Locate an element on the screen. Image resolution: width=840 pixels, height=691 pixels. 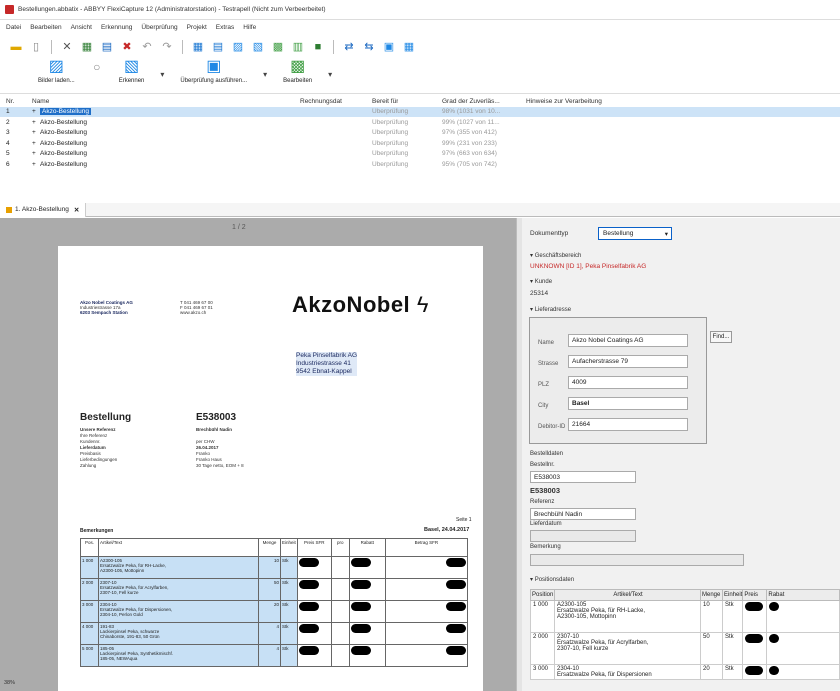
close-x-icon: ✕ is located at coordinates (67, 47).